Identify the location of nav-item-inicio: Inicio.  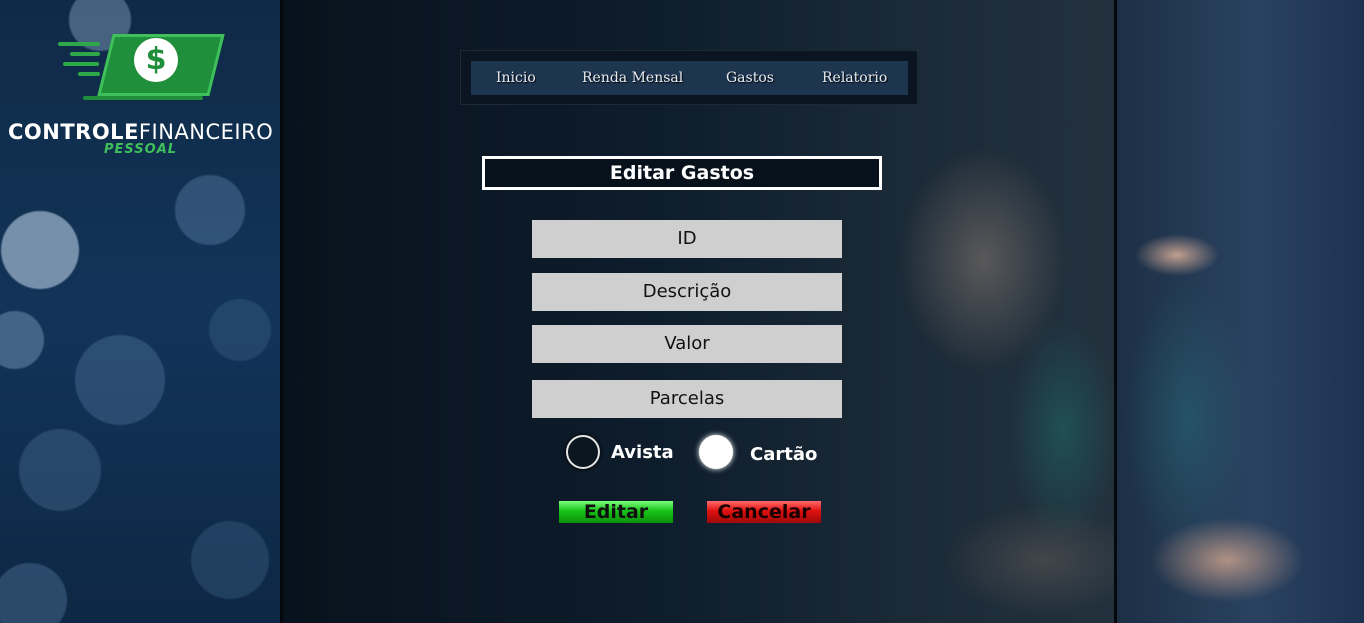
(516, 78).